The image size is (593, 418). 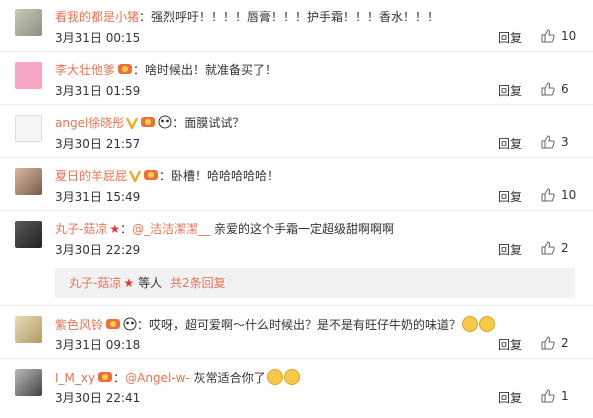 What do you see at coordinates (98, 345) in the screenshot?
I see `timestamp: 3月31日 09:18` at bounding box center [98, 345].